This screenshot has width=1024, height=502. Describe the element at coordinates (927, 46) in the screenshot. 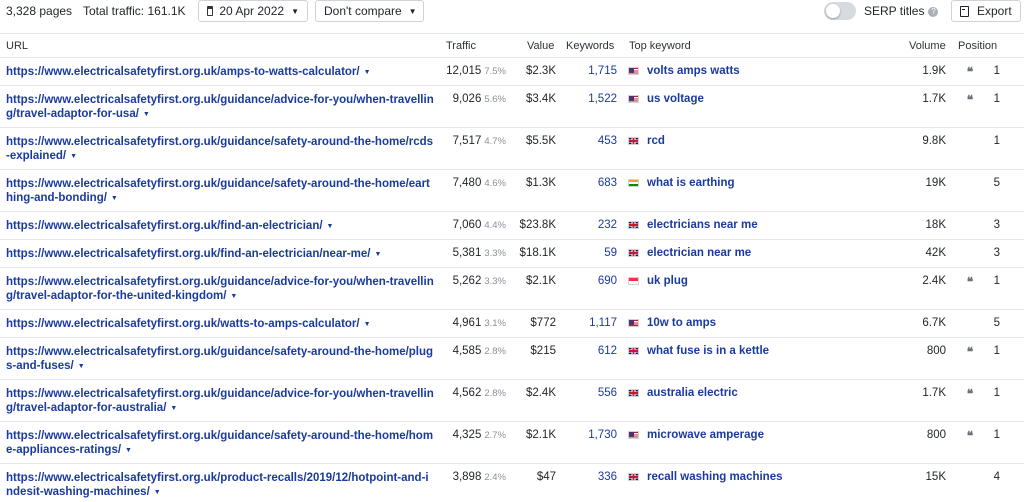

I see `column-volume: Volume` at that location.